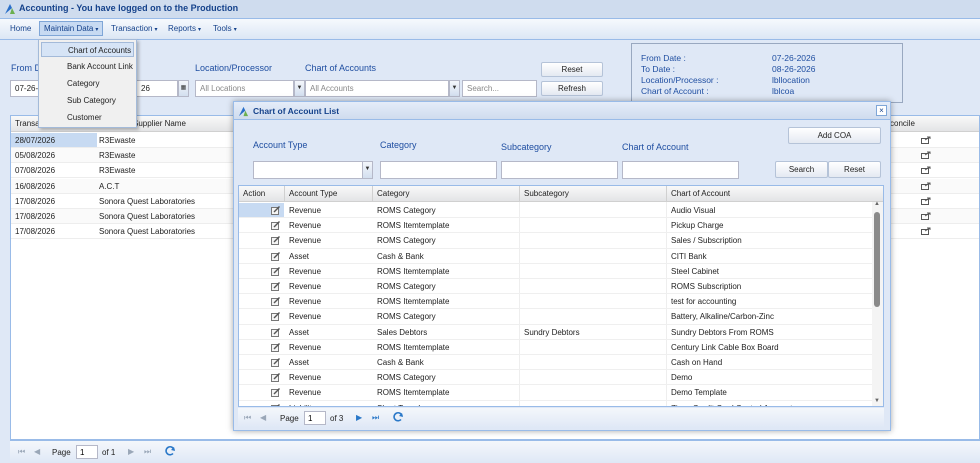 Image resolution: width=980 pixels, height=463 pixels. I want to click on info-label: Location/Processor :, so click(680, 80).